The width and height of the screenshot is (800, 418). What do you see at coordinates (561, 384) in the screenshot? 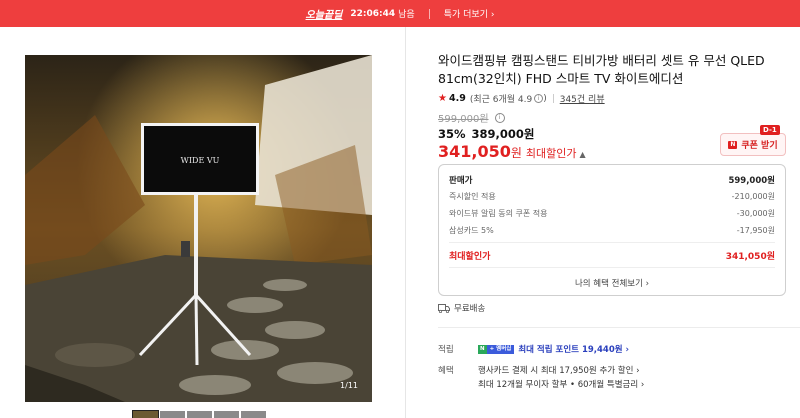
I see `benefit-item: 최대 12개월 무이자 할부 • 60개월 특별금리 ›` at bounding box center [561, 384].